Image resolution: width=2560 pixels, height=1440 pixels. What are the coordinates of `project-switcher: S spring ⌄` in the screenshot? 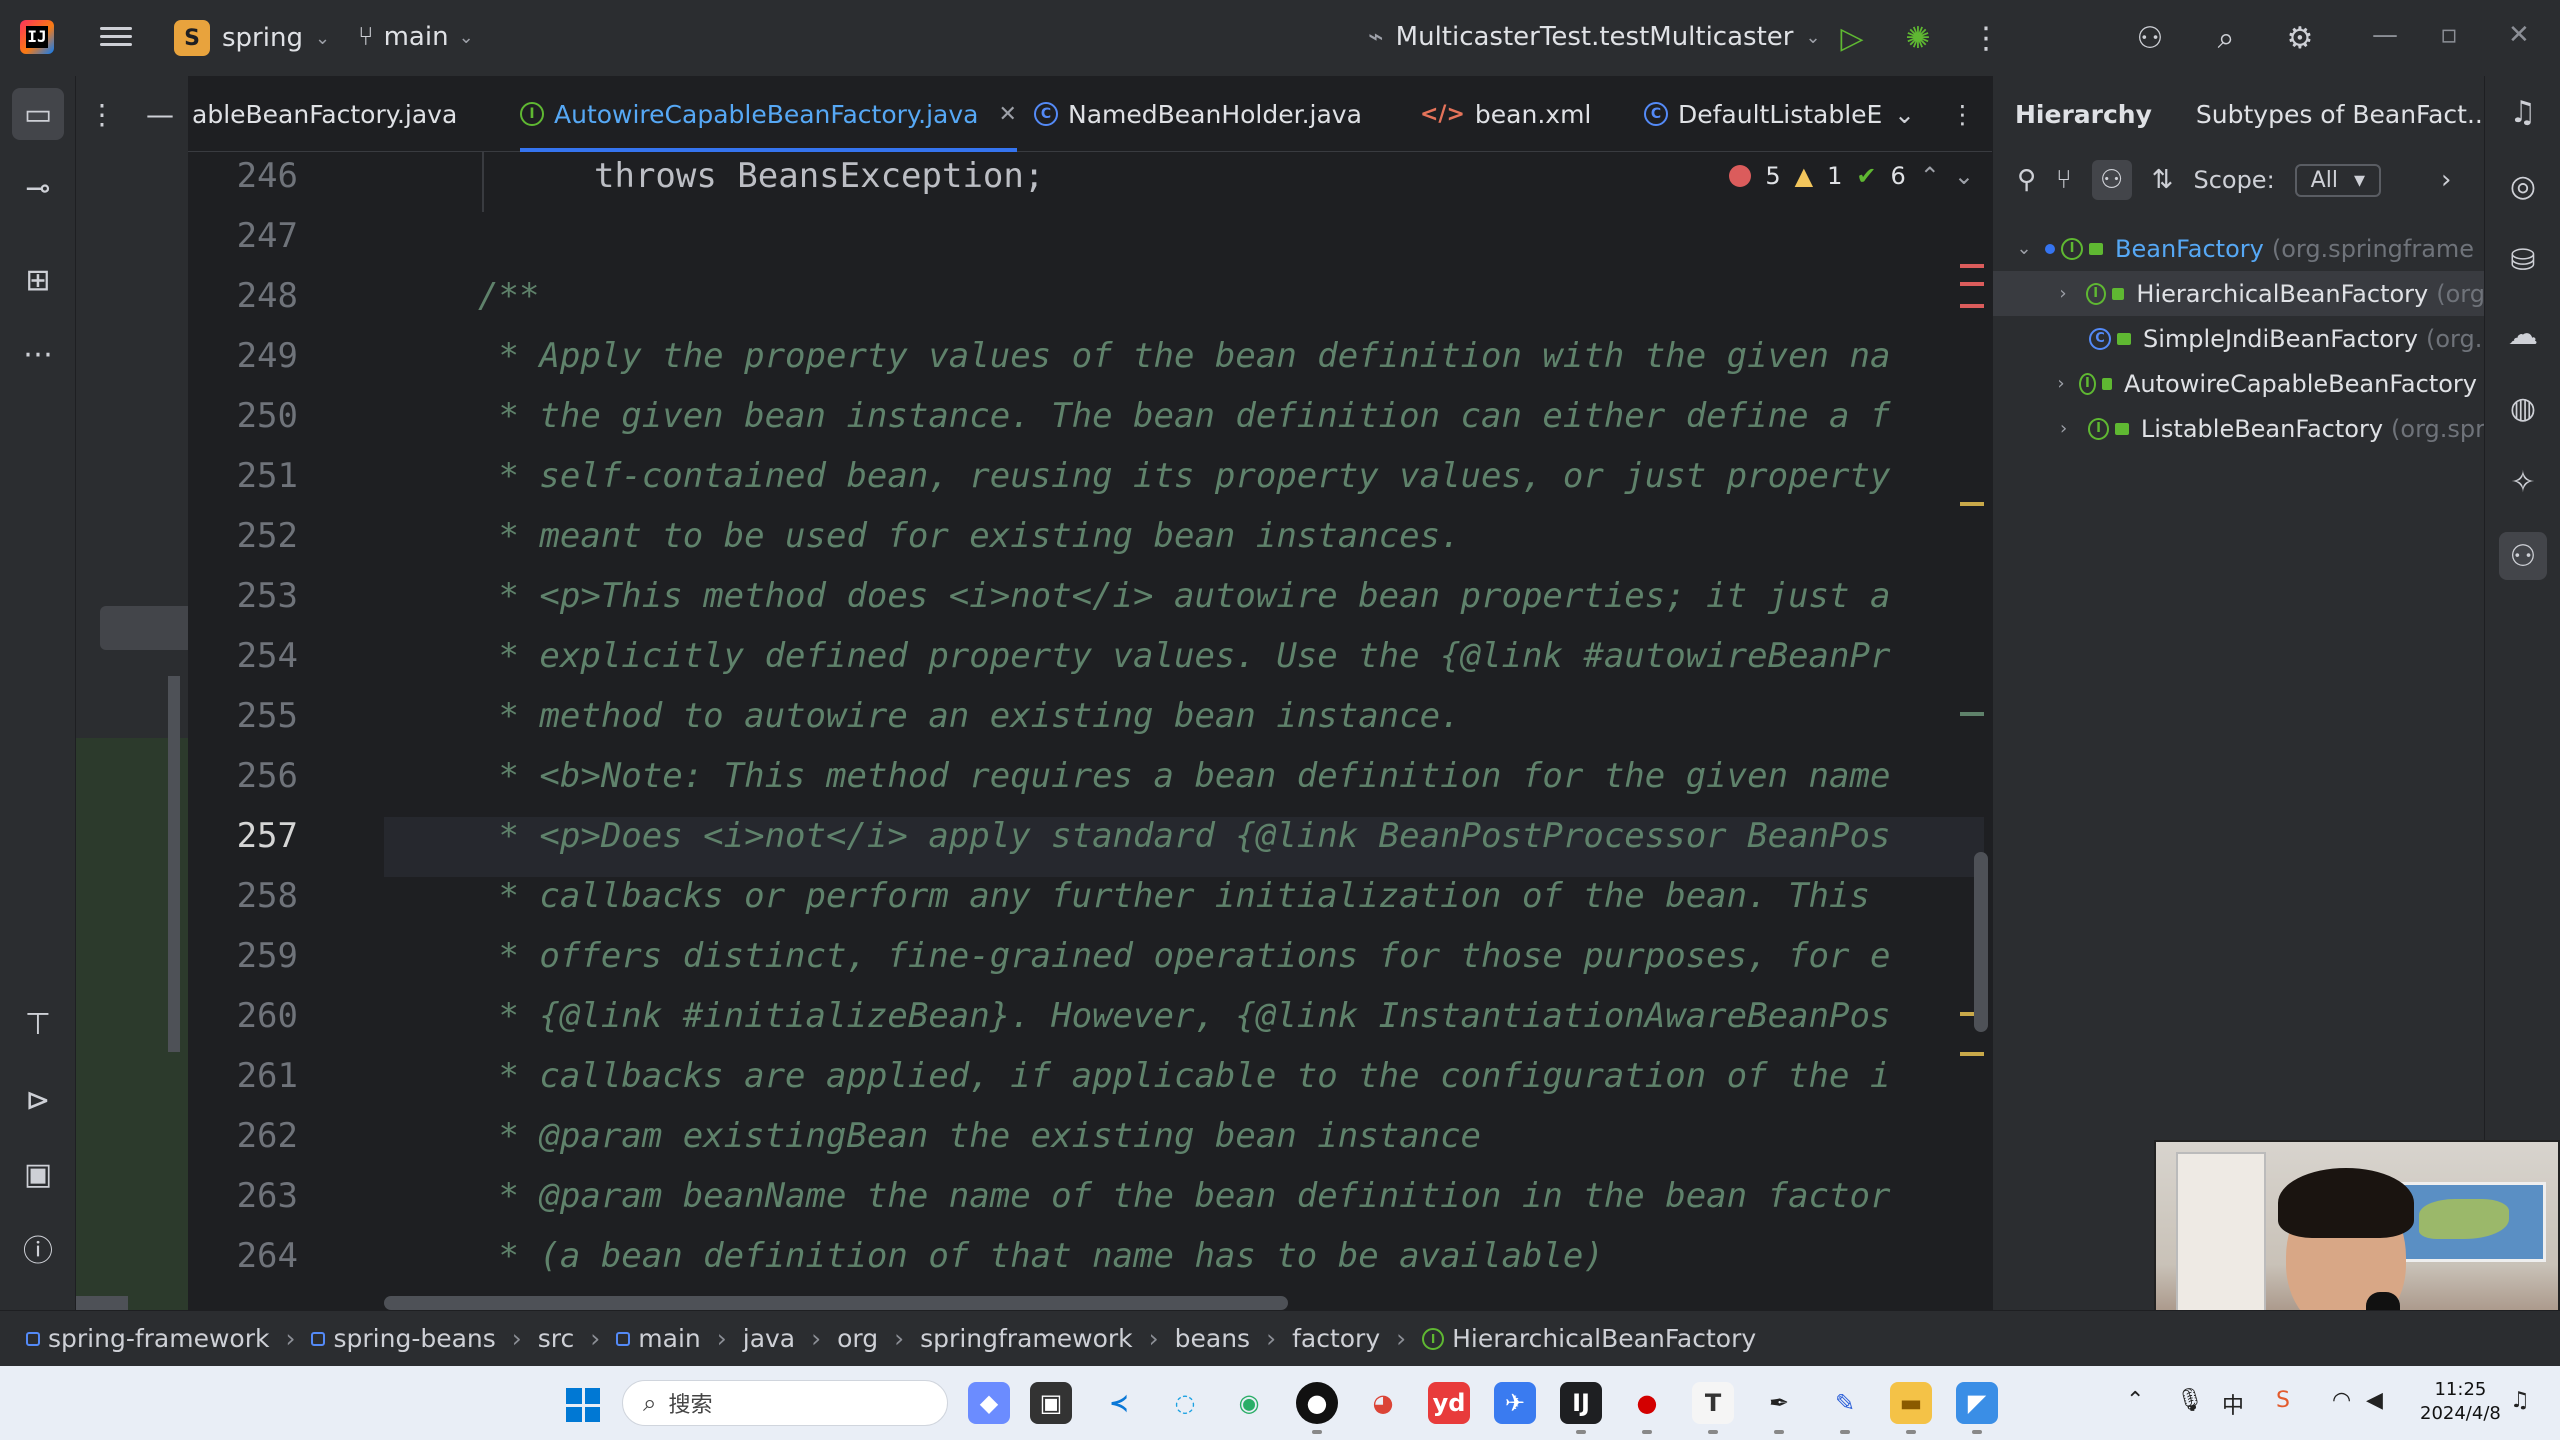 It's located at (252, 38).